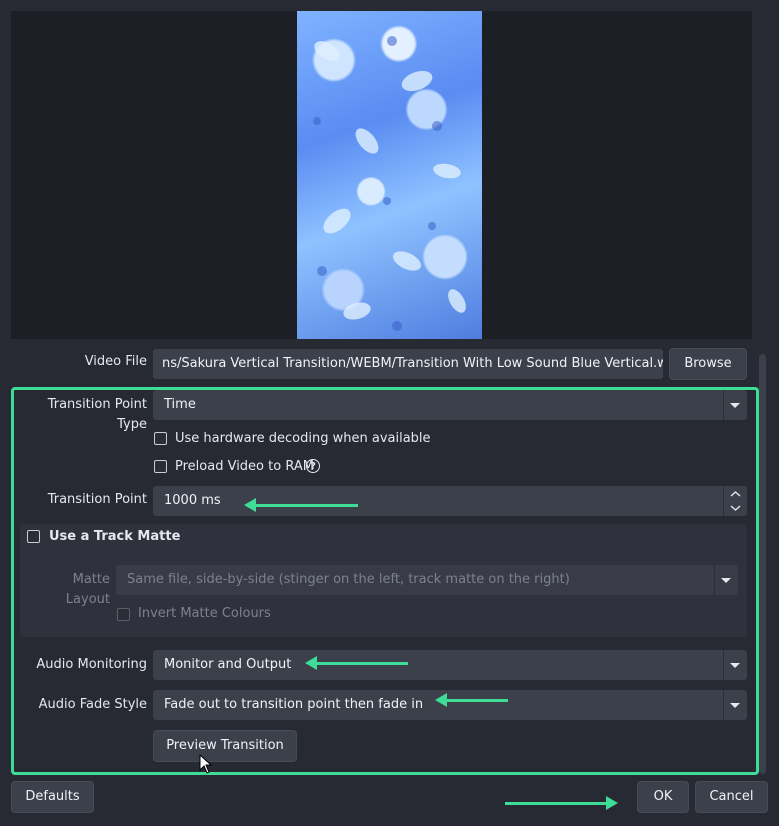 This screenshot has height=826, width=779. I want to click on transition-point-type-select: Time, so click(450, 405).